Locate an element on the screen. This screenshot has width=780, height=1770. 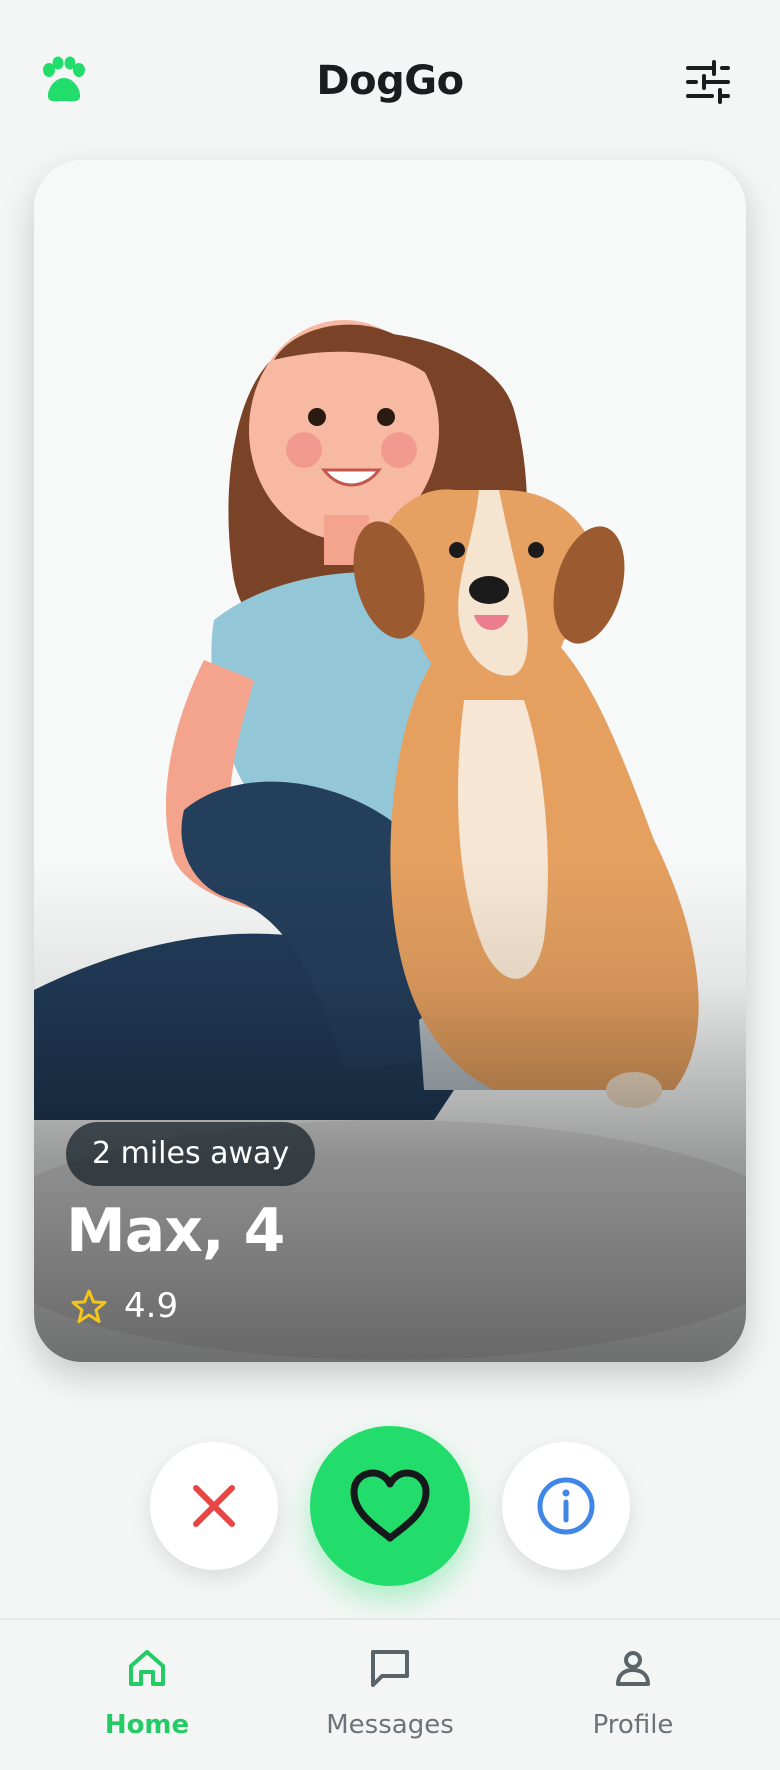
tab-messages-label: Messages is located at coordinates (390, 1725).